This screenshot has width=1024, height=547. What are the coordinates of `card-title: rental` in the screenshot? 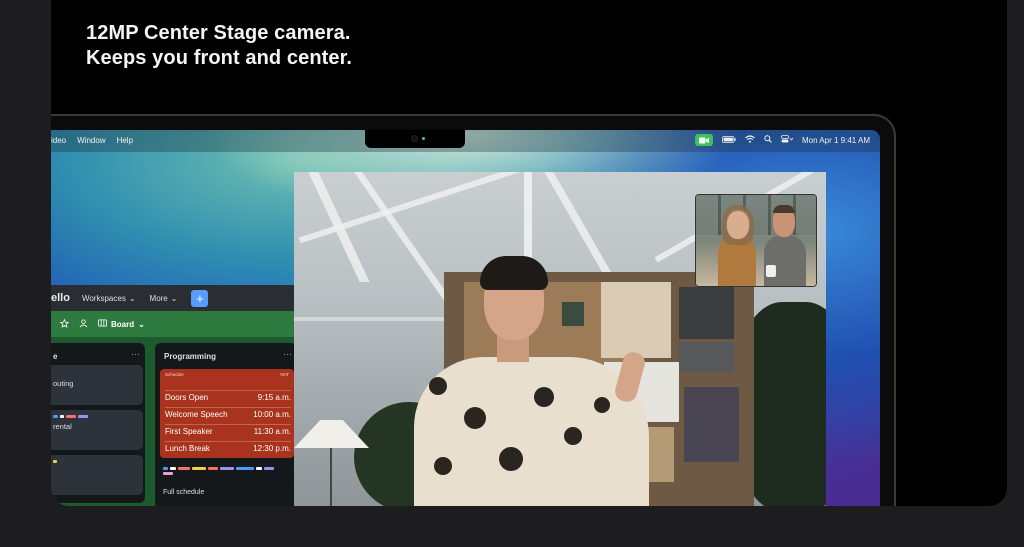 It's located at (62, 426).